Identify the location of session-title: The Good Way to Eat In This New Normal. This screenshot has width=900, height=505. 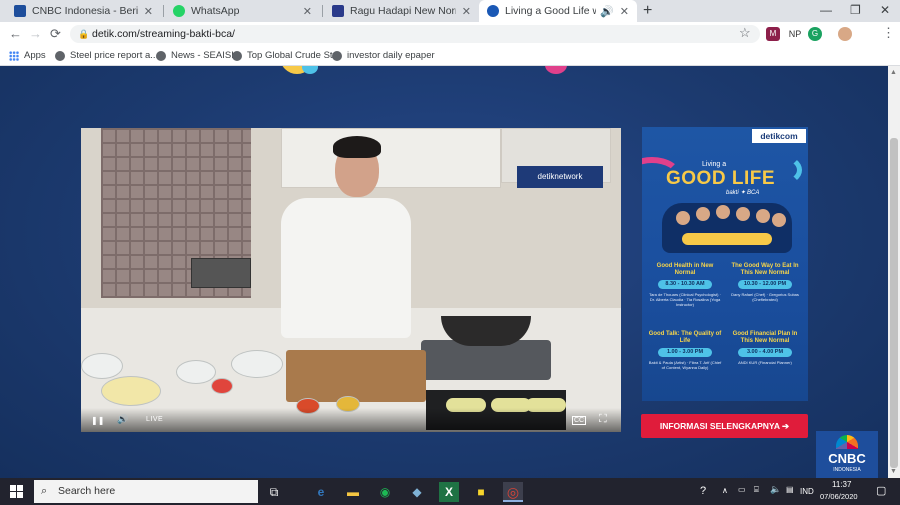
(765, 269).